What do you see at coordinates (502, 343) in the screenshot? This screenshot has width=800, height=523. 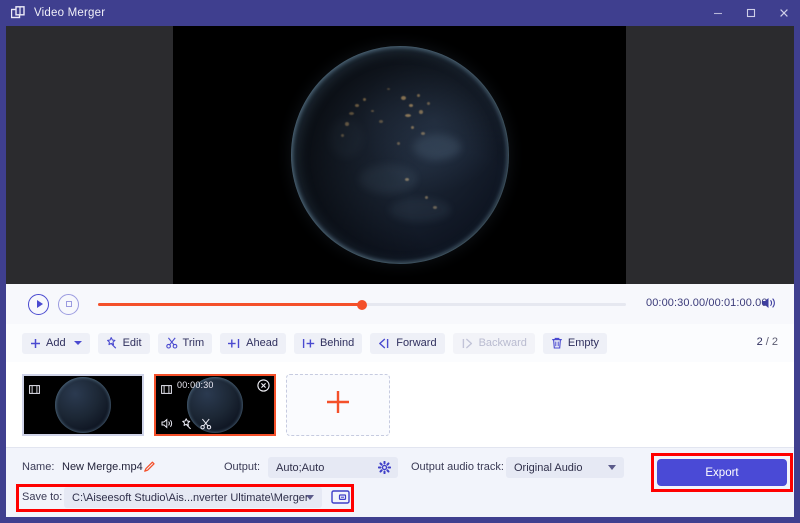 I see `move-backward-label: Backward` at bounding box center [502, 343].